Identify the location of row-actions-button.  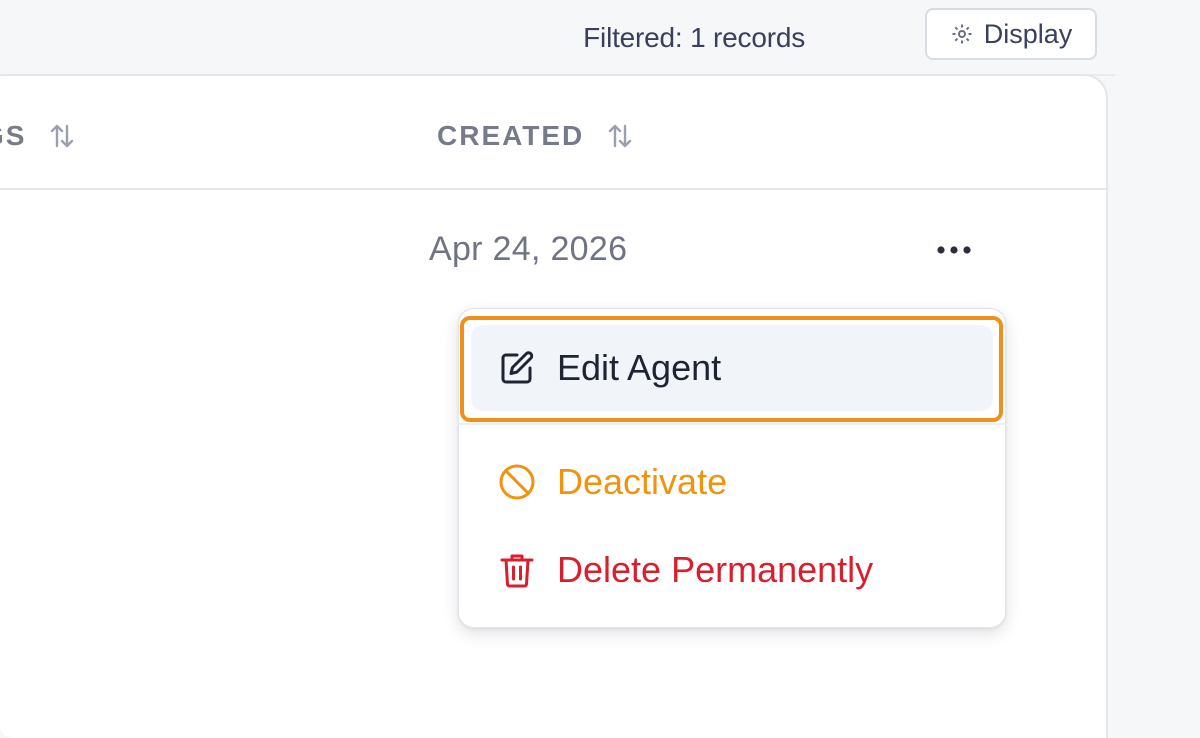
(954, 251).